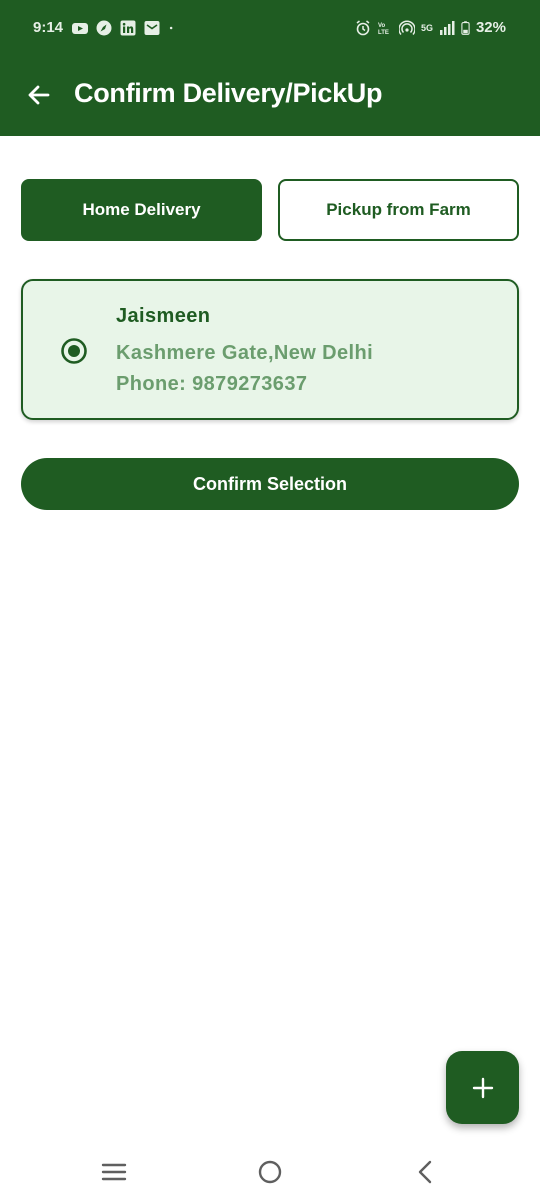 The image size is (540, 1200). What do you see at coordinates (406, 27) in the screenshot?
I see `hotspot-icon` at bounding box center [406, 27].